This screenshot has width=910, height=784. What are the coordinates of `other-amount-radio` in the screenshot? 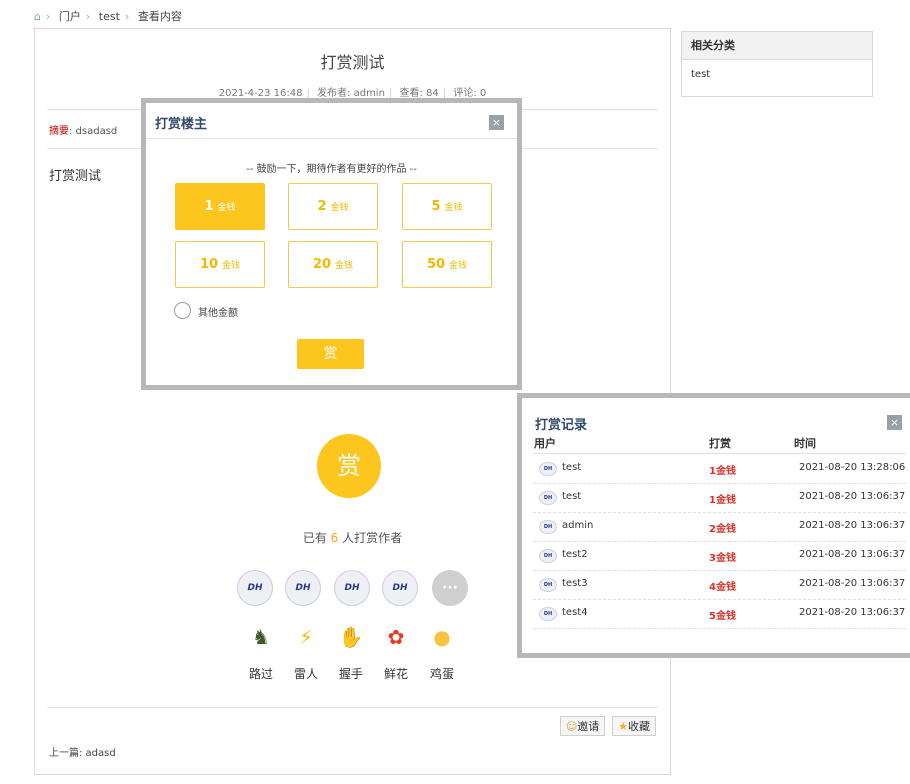 It's located at (182, 310).